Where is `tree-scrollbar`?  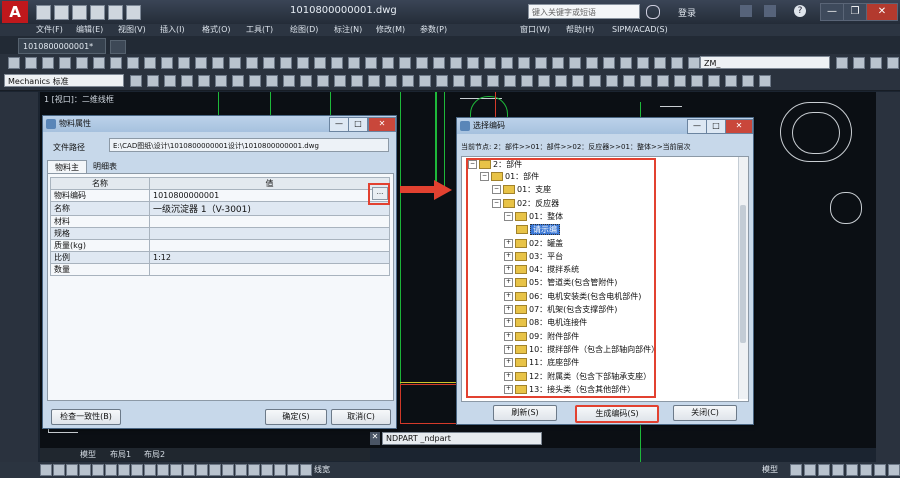
tree-scrollbar is located at coordinates (743, 278).